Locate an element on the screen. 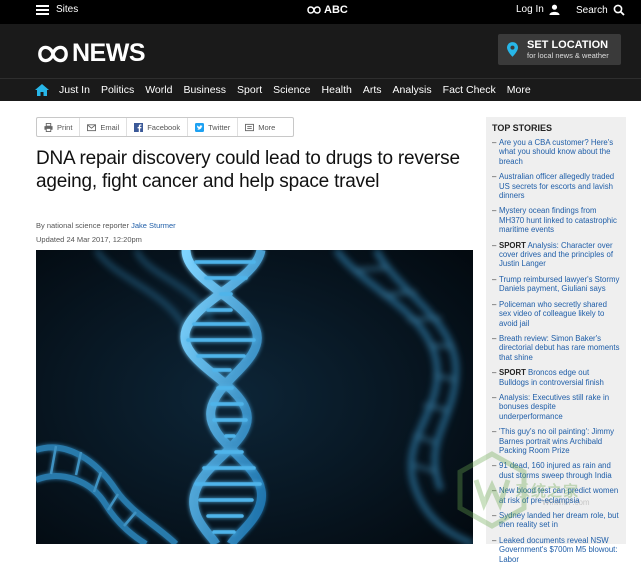 This screenshot has width=641, height=564. more-share-button: More is located at coordinates (260, 127).